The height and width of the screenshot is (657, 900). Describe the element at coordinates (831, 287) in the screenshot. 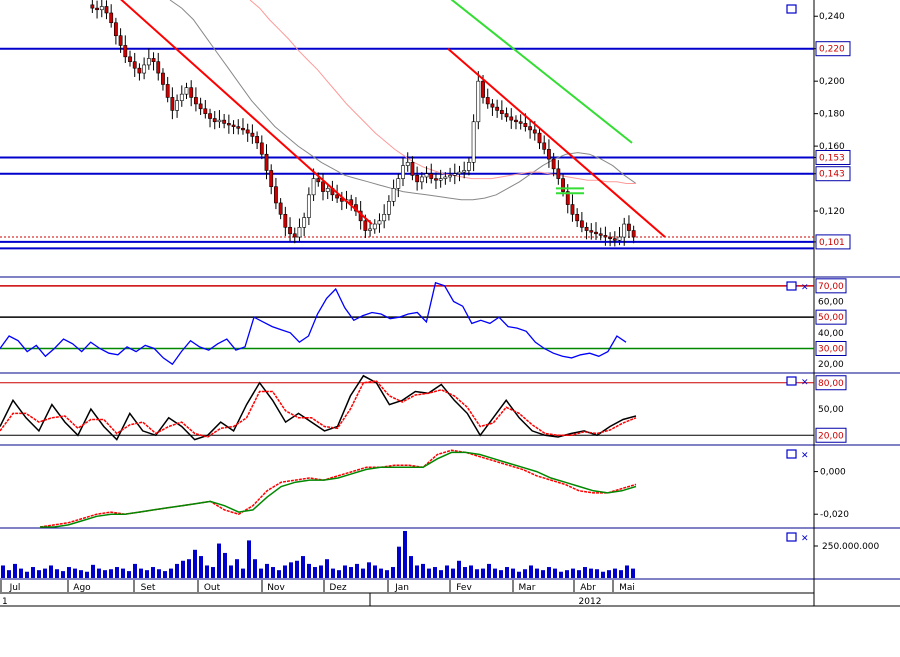

I see `rsi-level-label: 70,00` at that location.